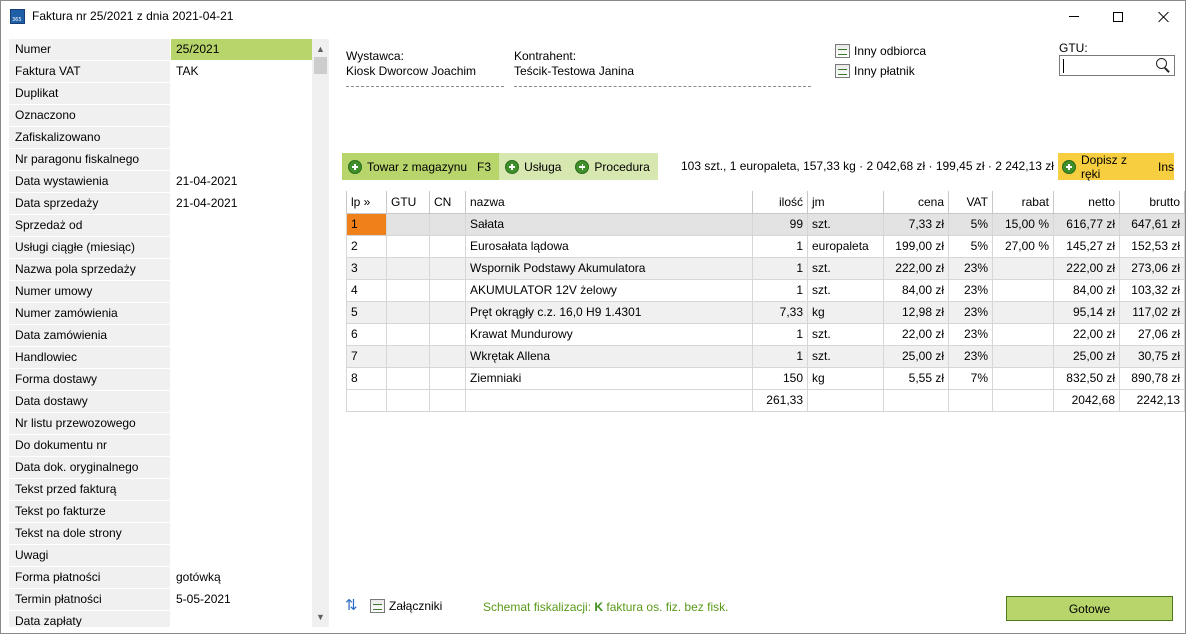 The width and height of the screenshot is (1186, 634). What do you see at coordinates (160, 424) in the screenshot?
I see `property-row: Nr listu przewozowego` at bounding box center [160, 424].